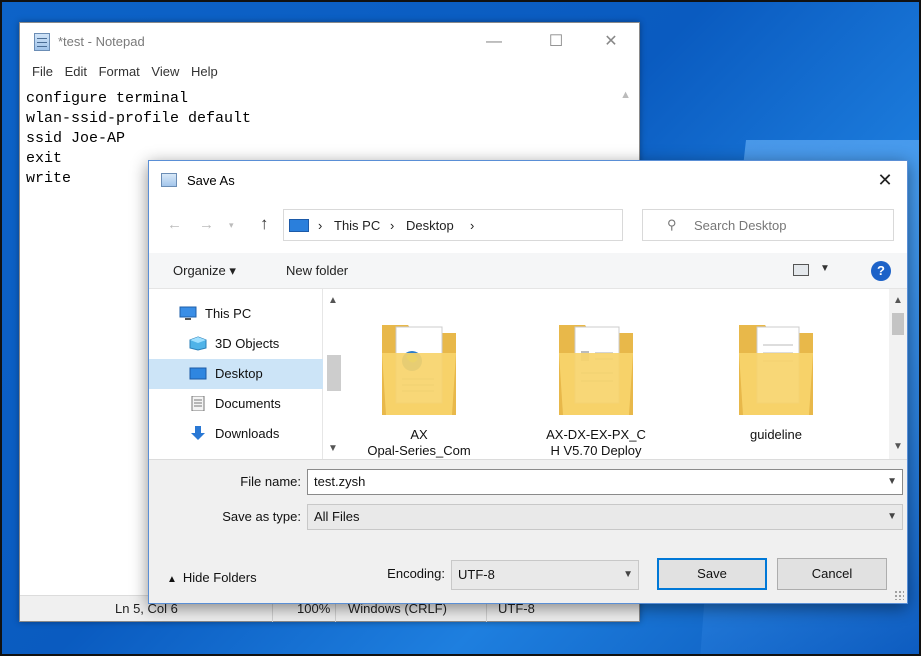  What do you see at coordinates (219, 577) in the screenshot?
I see `hide-folders-label: Hide Folders` at bounding box center [219, 577].